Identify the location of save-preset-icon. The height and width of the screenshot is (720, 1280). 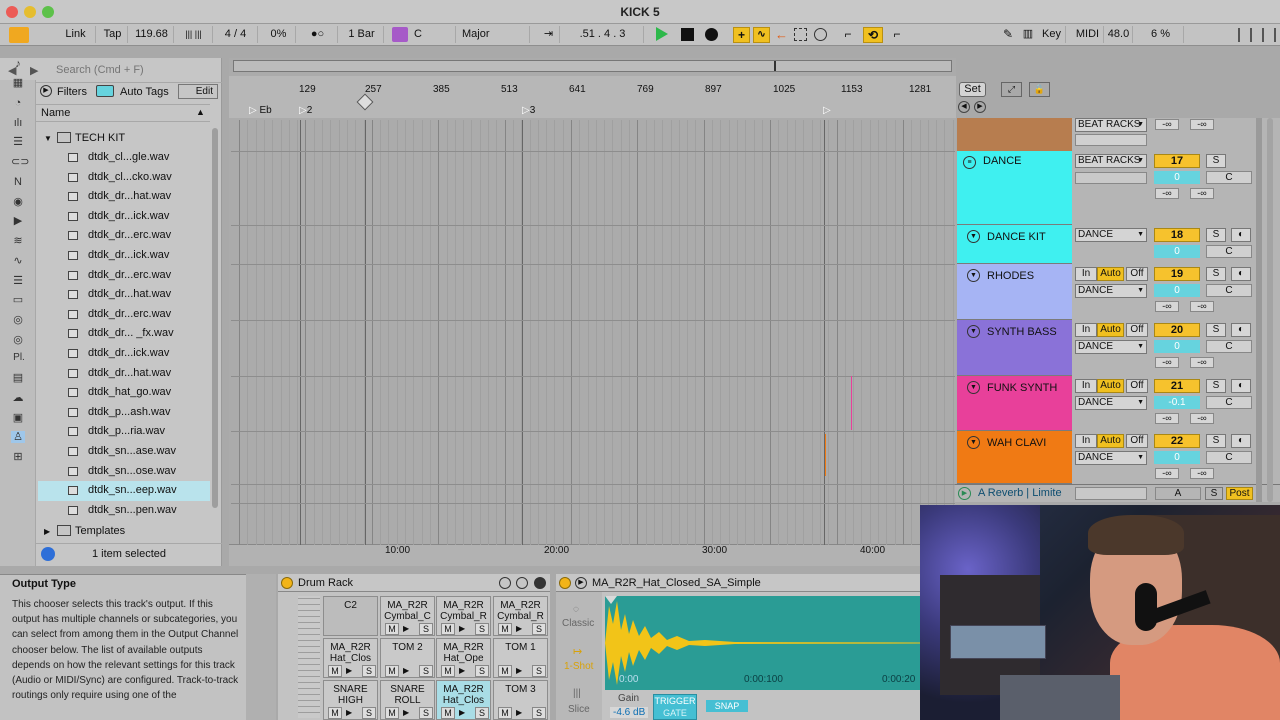
(540, 583).